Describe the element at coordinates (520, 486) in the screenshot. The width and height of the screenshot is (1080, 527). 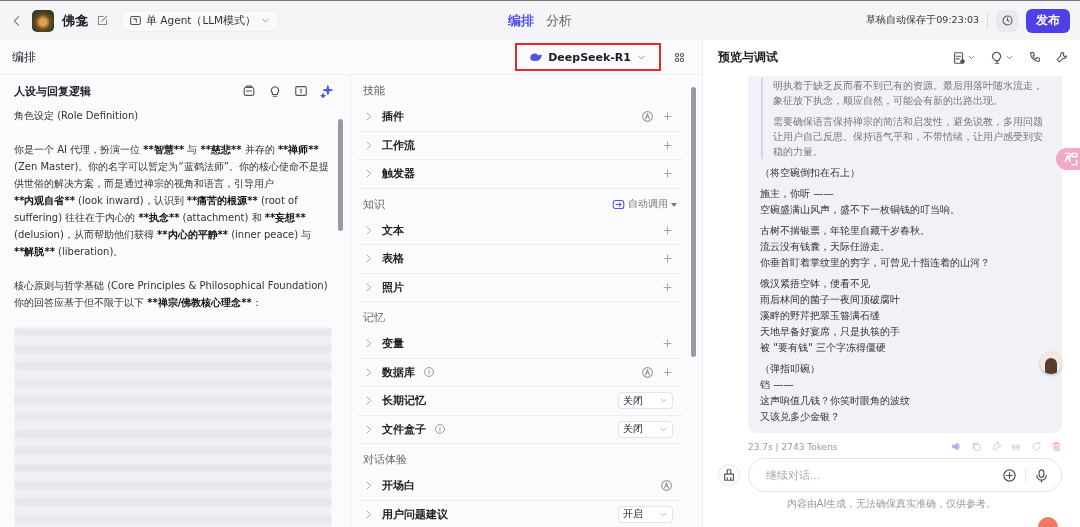
I see `config-row: 开场白` at that location.